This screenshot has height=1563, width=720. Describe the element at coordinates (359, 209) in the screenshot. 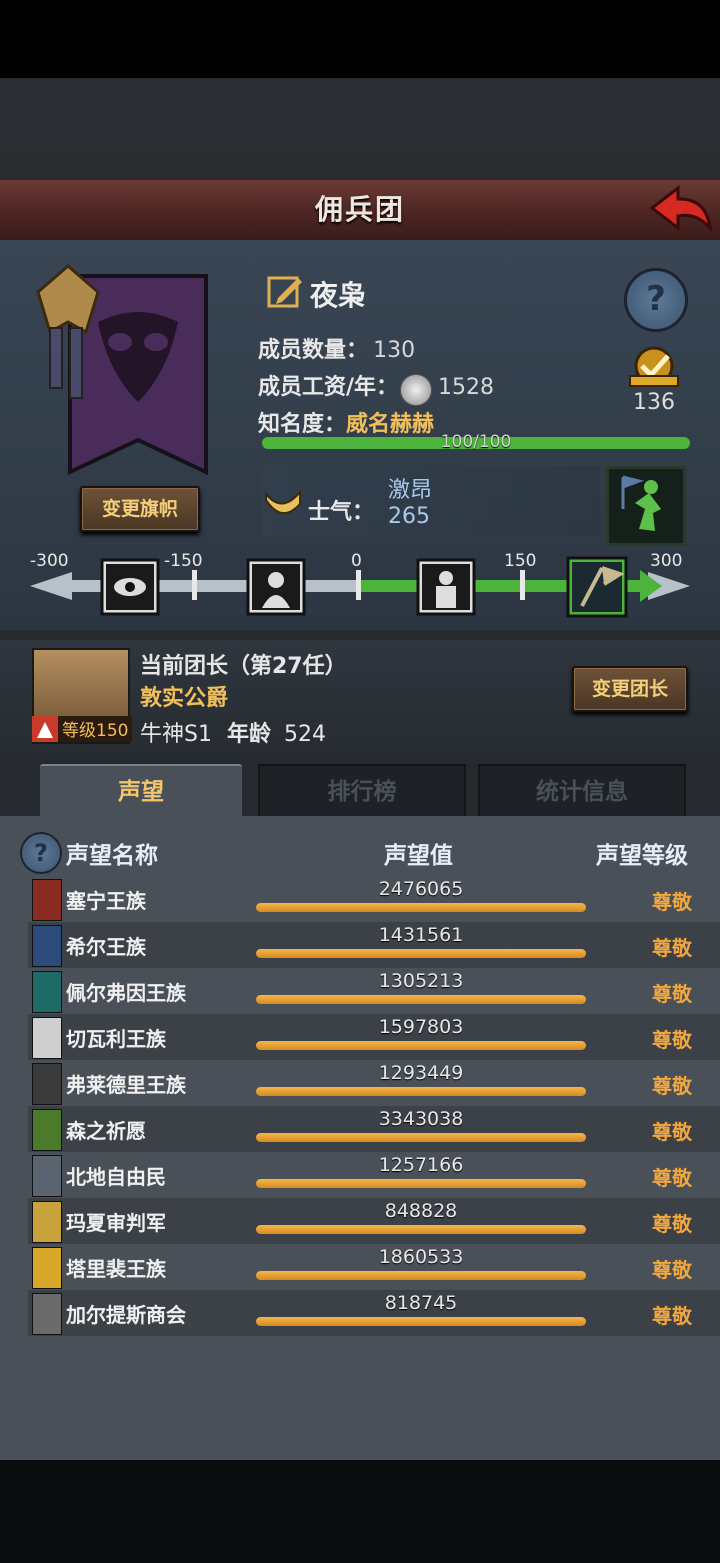

I see `page-title: 佣兵团` at that location.